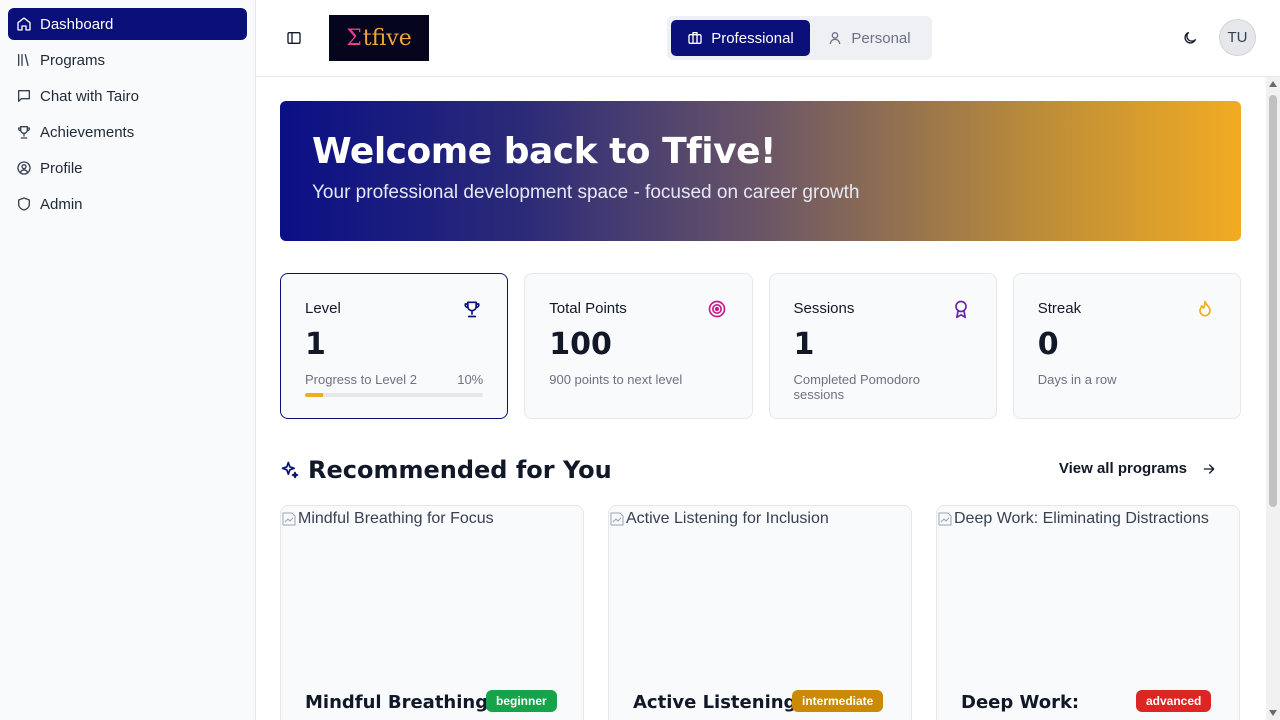 The width and height of the screenshot is (1280, 720). What do you see at coordinates (881, 38) in the screenshot?
I see `mode-label: Personal` at bounding box center [881, 38].